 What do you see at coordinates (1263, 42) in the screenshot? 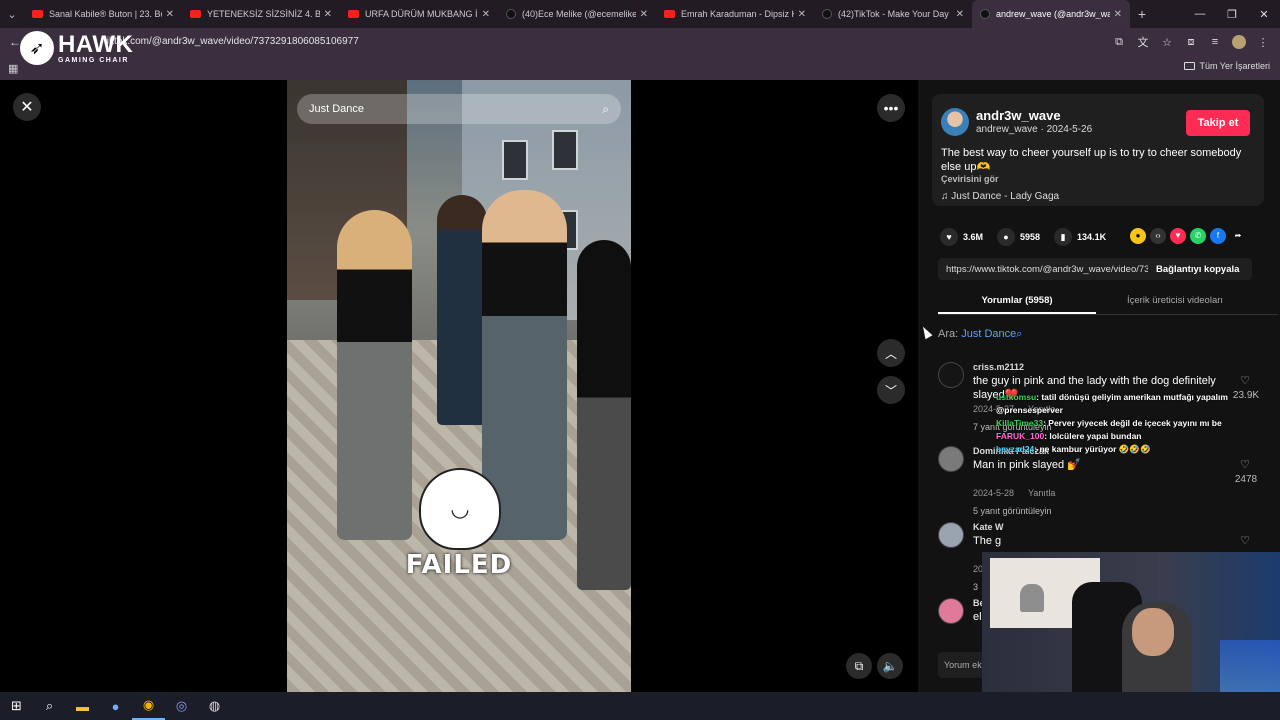
I see `menu-kebab-icon: ⋮` at bounding box center [1263, 42].